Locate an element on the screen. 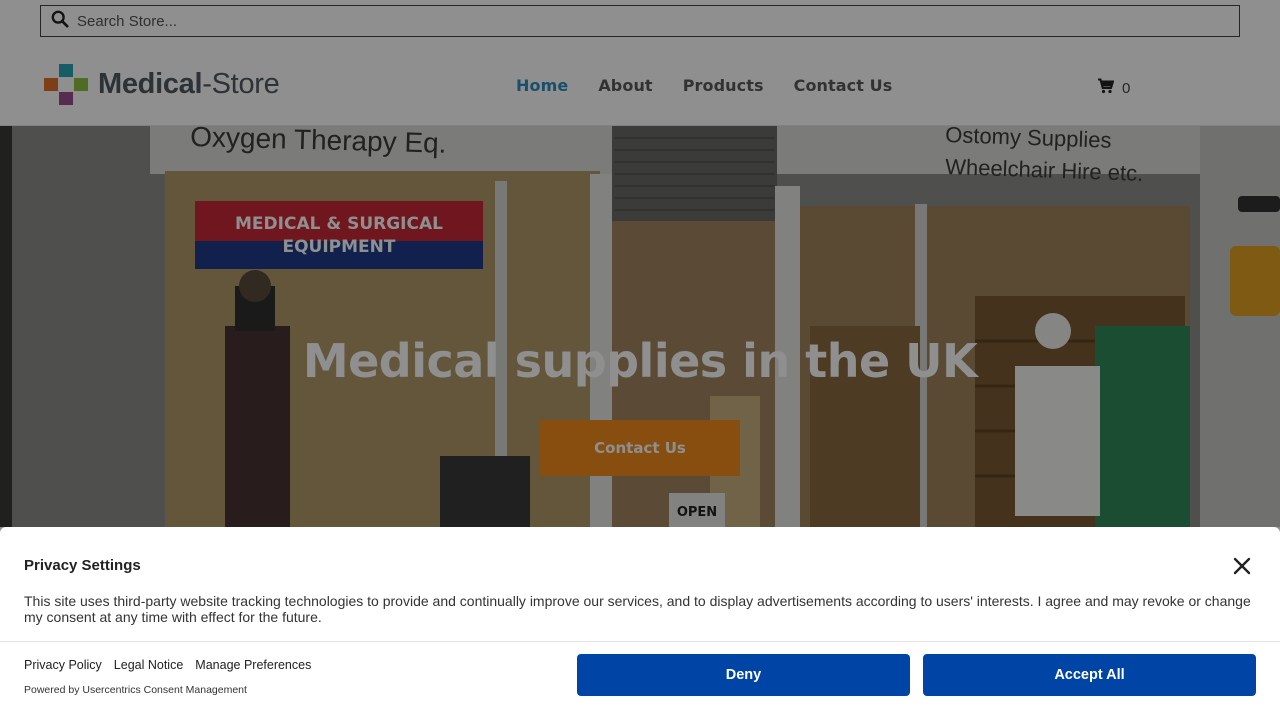  deny-button: Deny is located at coordinates (743, 675).